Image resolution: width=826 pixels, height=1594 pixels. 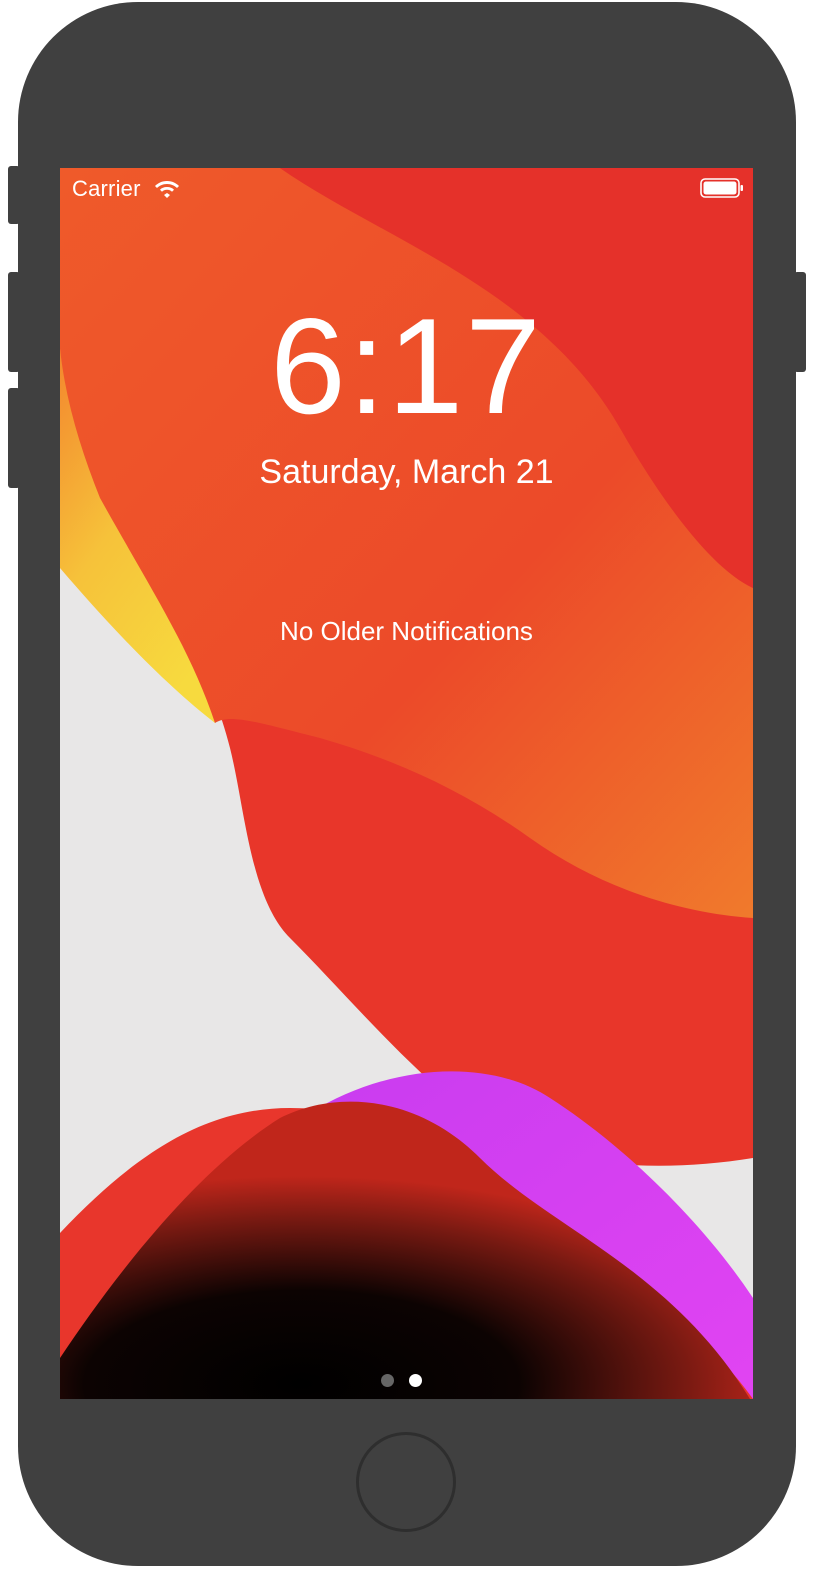 I want to click on lock-screen-time: 6:17, so click(x=406, y=366).